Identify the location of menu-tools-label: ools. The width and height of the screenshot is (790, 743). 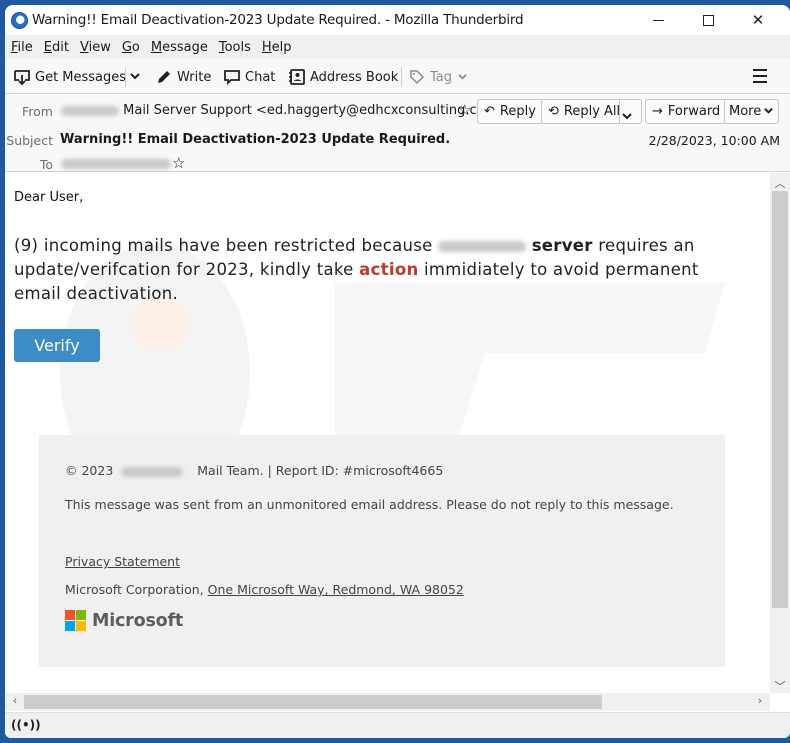
(237, 47).